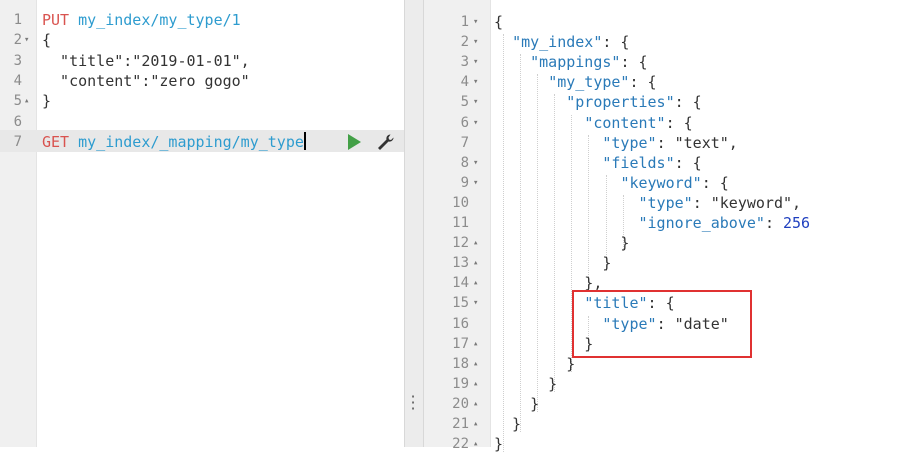 Image resolution: width=905 pixels, height=454 pixels. What do you see at coordinates (460, 343) in the screenshot?
I see `line-number: 17` at bounding box center [460, 343].